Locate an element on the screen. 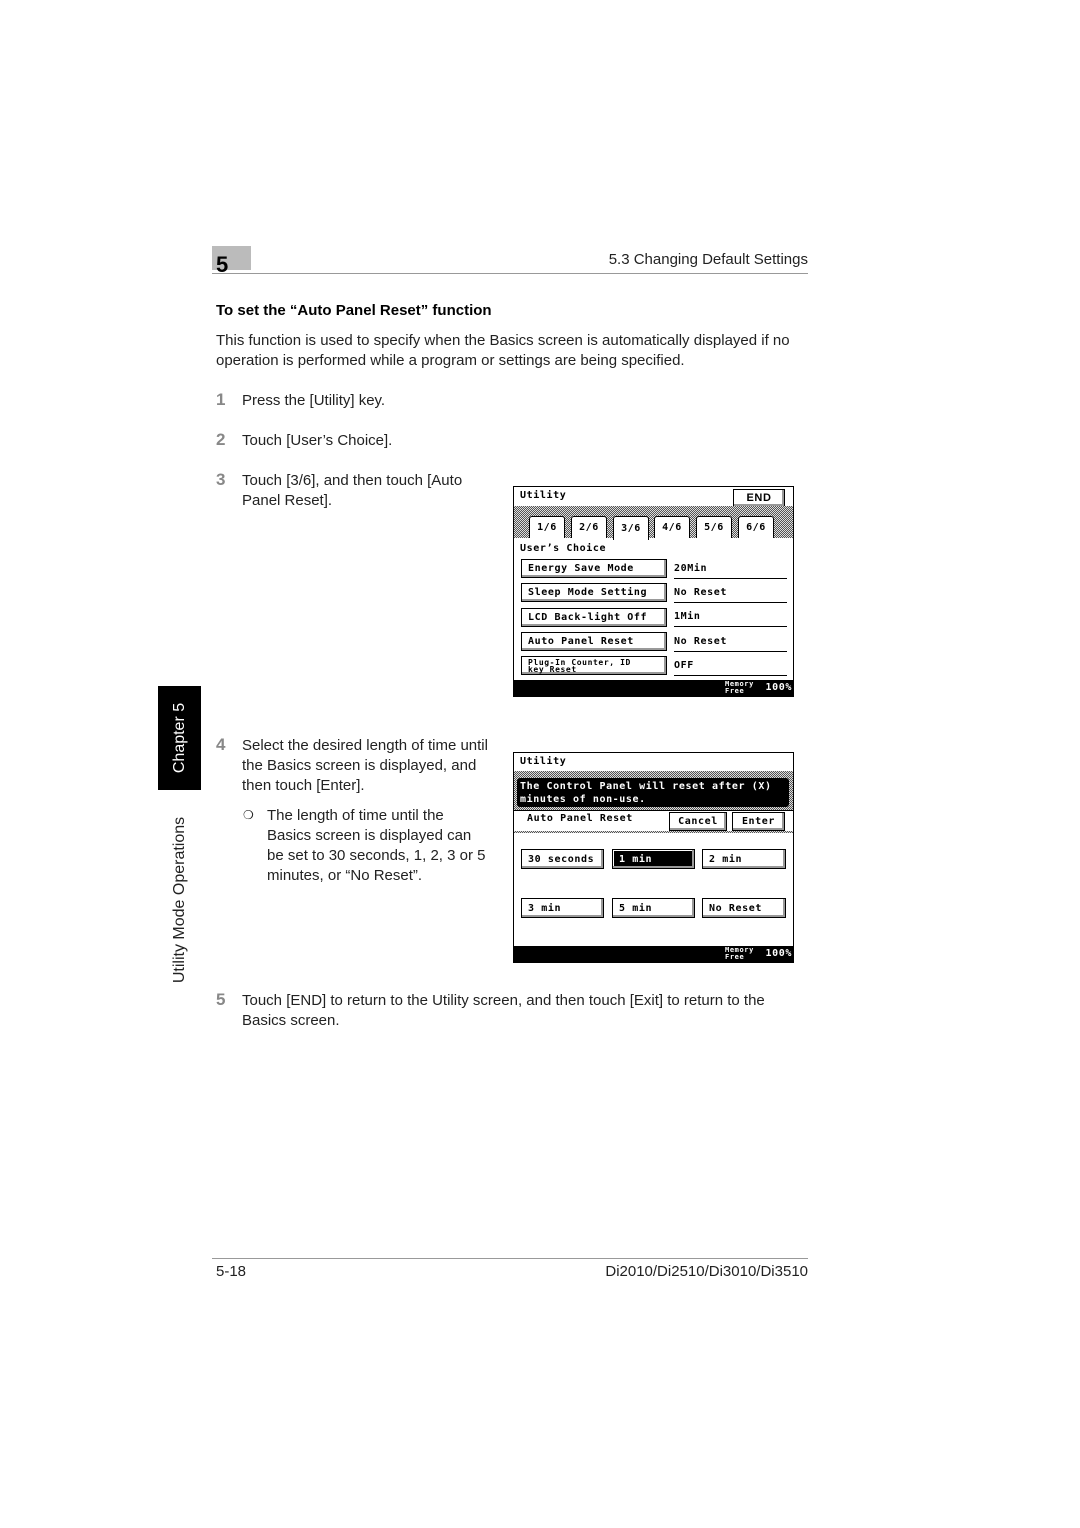 The width and height of the screenshot is (1080, 1528). tab-3-6: 3/6 is located at coordinates (631, 528).